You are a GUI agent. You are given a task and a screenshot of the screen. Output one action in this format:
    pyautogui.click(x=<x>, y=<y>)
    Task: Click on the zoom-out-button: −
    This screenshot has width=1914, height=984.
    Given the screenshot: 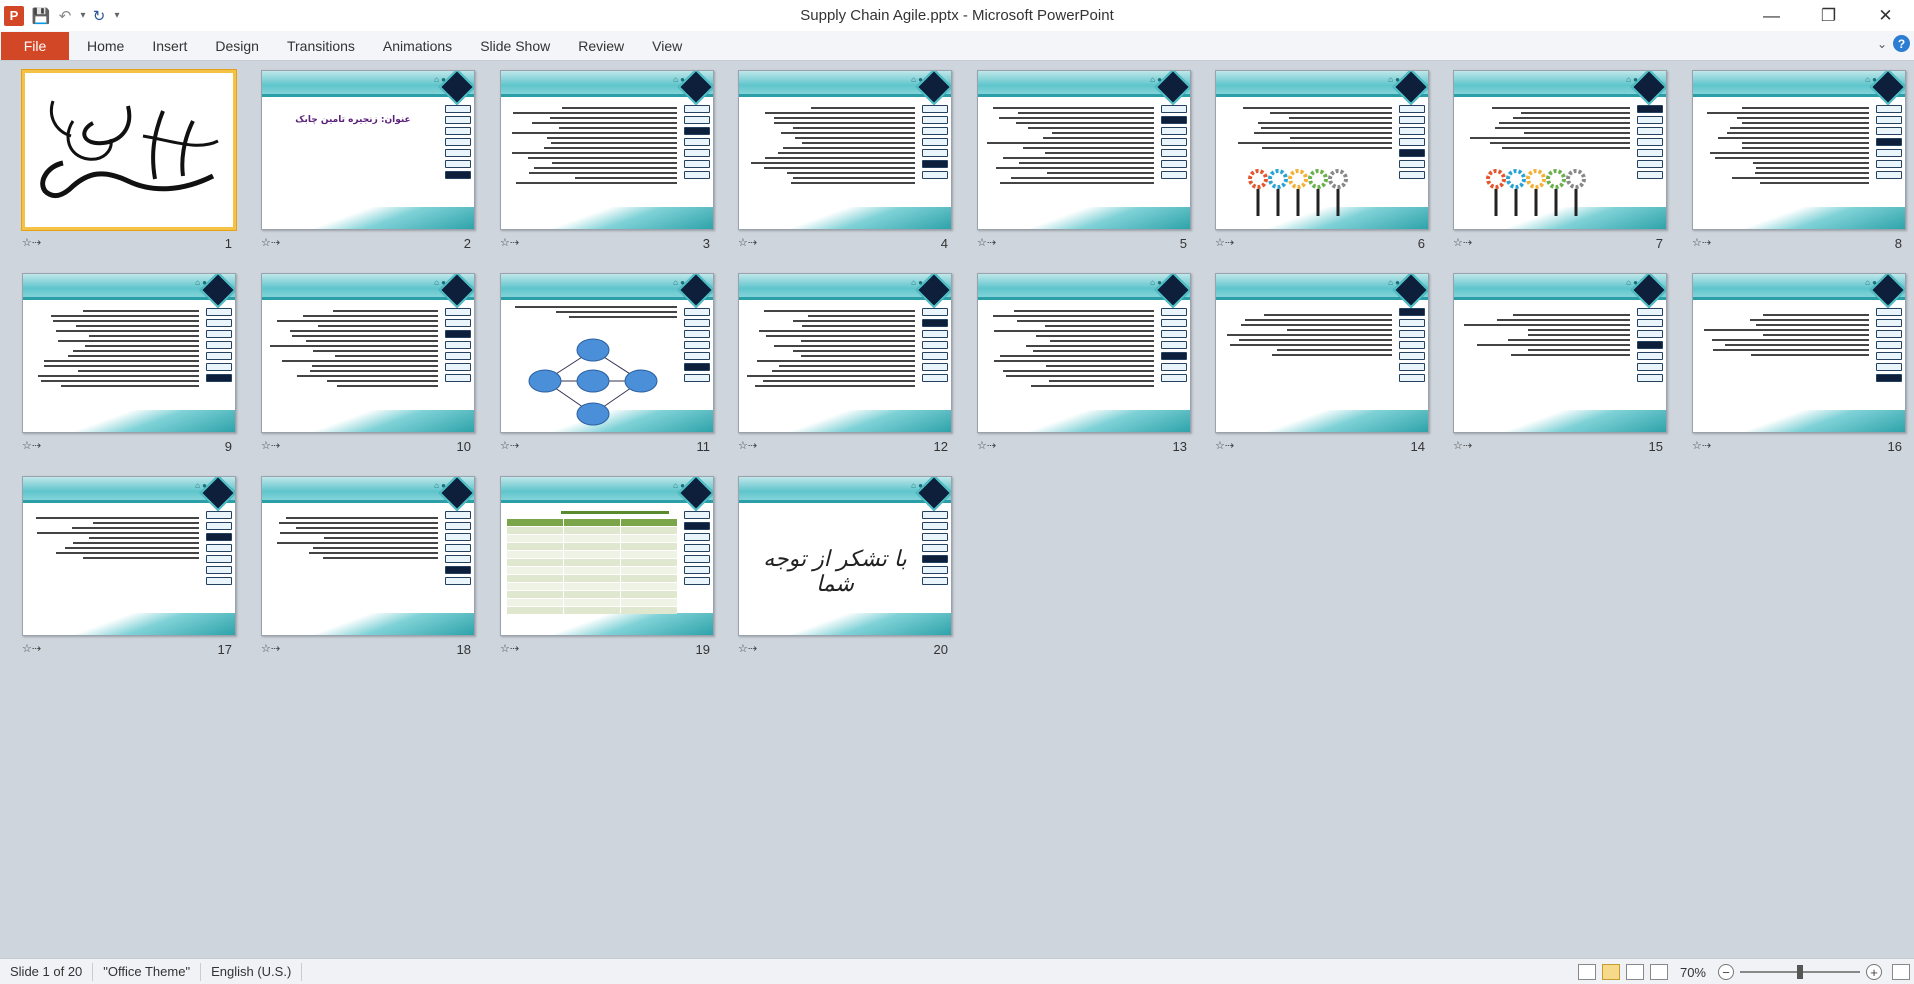 What is the action you would take?
    pyautogui.click(x=1726, y=972)
    